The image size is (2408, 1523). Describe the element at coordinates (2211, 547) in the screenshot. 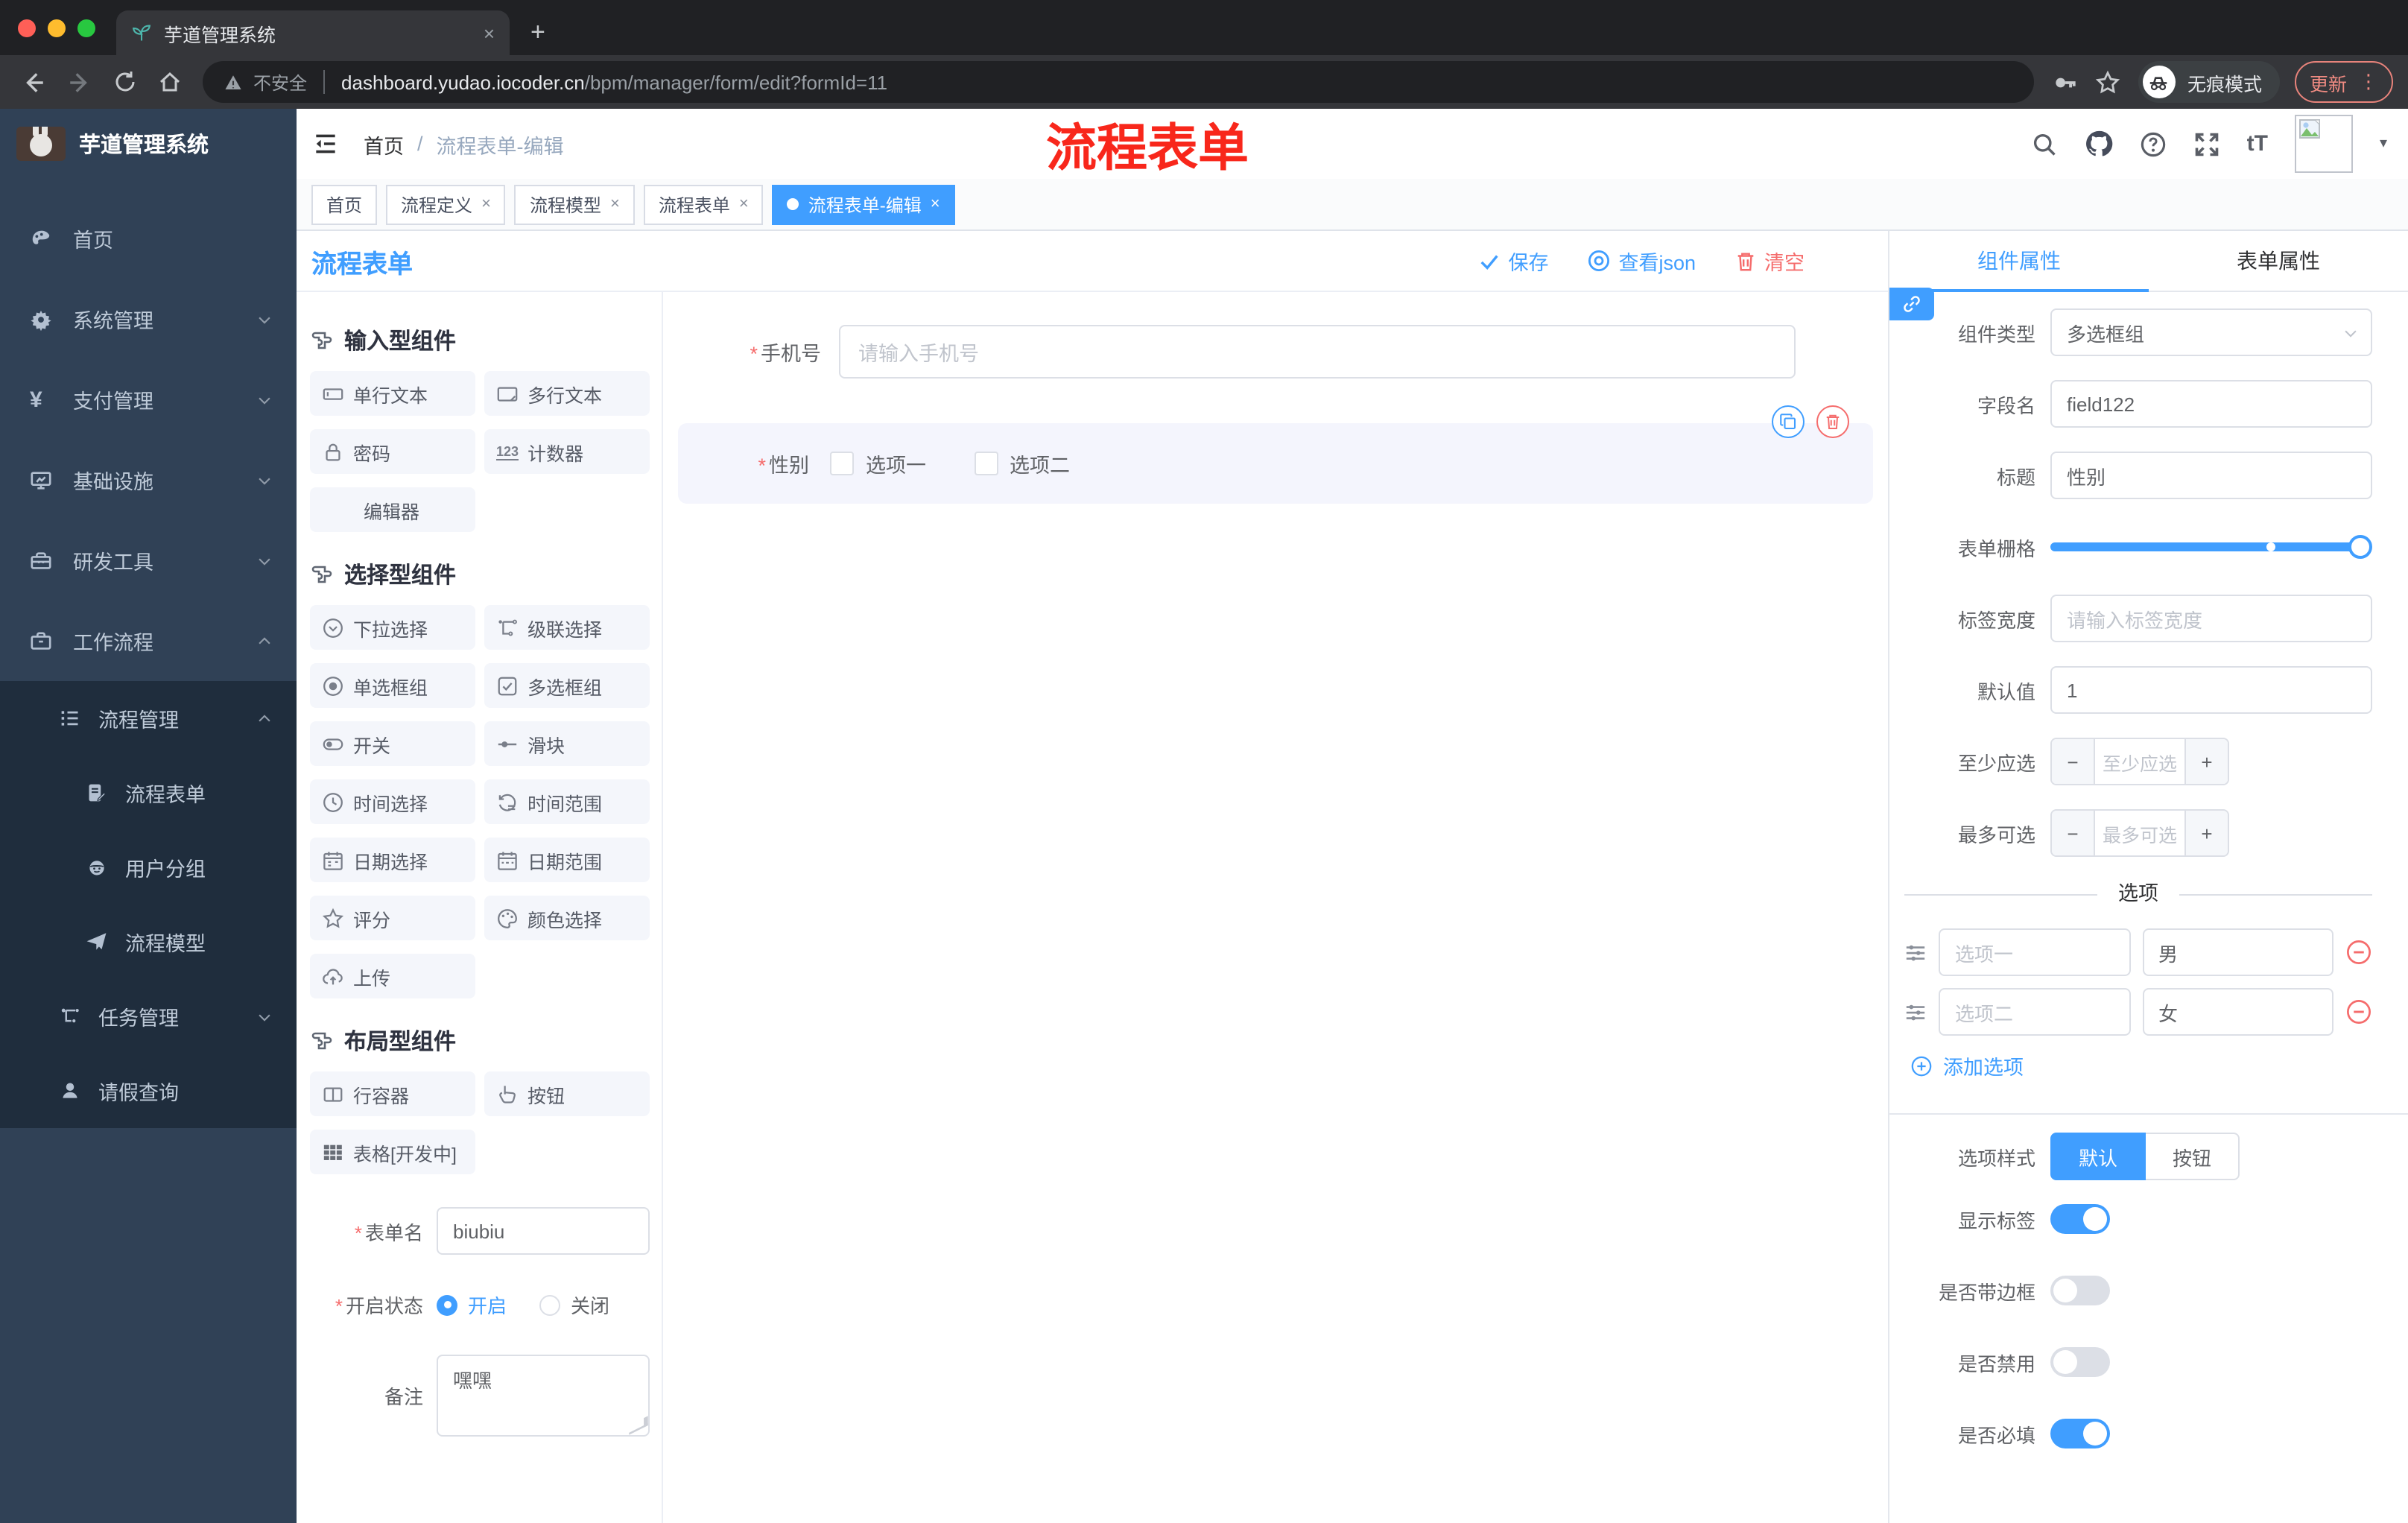

I see `form-grid-slider` at that location.